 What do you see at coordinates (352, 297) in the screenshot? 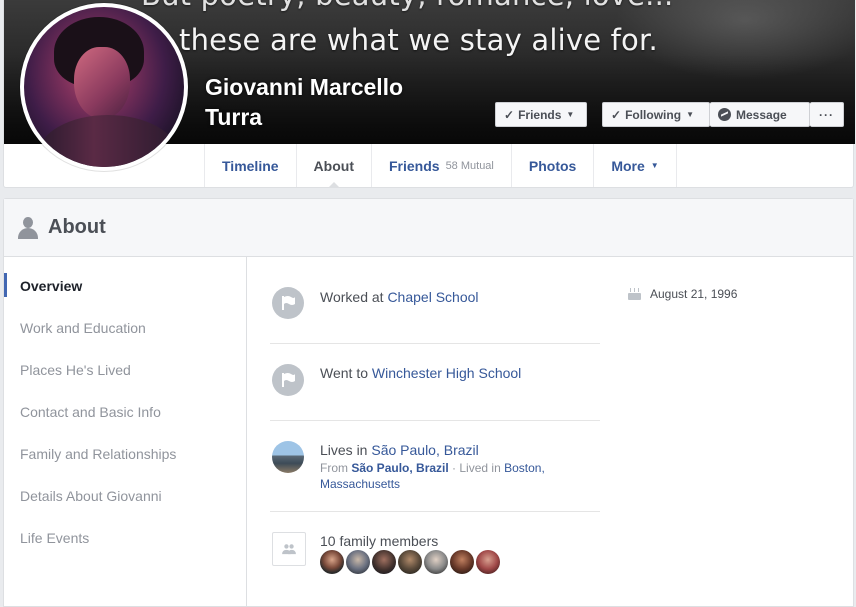
I see `work-prefix: Worked at` at bounding box center [352, 297].